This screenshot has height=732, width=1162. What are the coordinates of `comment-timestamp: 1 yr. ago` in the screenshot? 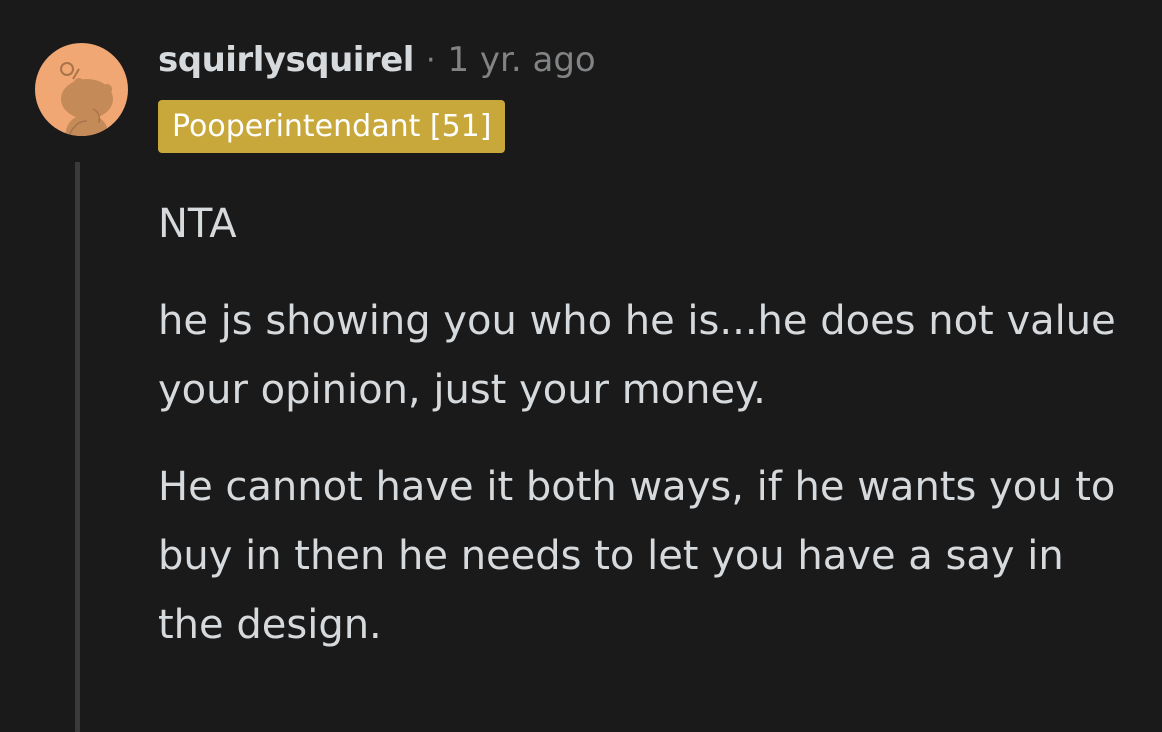 It's located at (521, 60).